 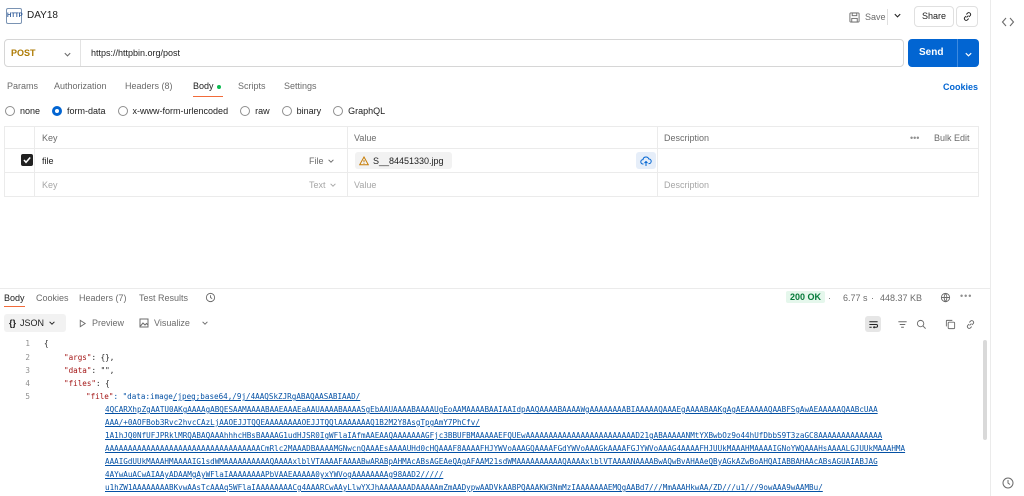 What do you see at coordinates (203, 86) in the screenshot?
I see `tab-body-label: Body` at bounding box center [203, 86].